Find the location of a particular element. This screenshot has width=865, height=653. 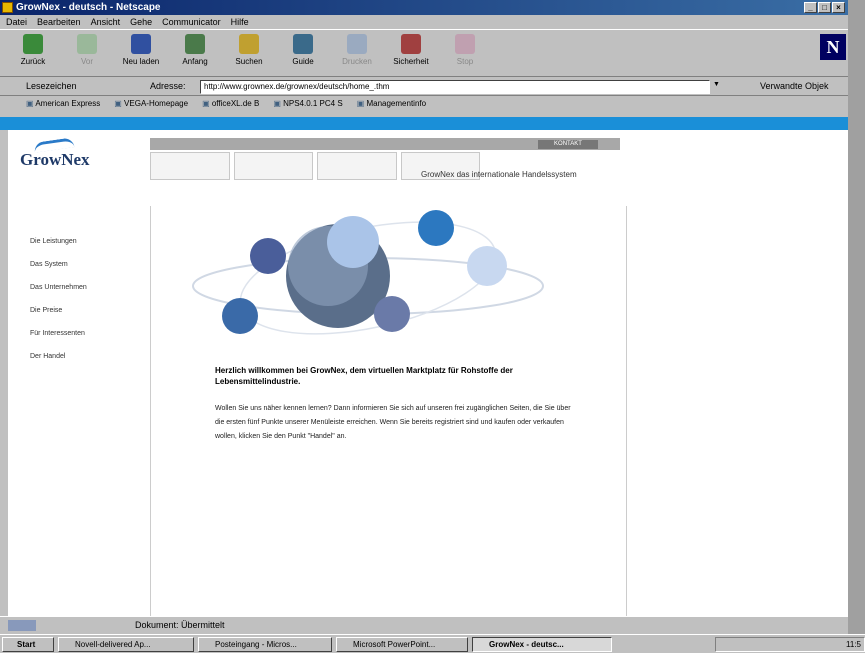

start-button: Start is located at coordinates (28, 644).